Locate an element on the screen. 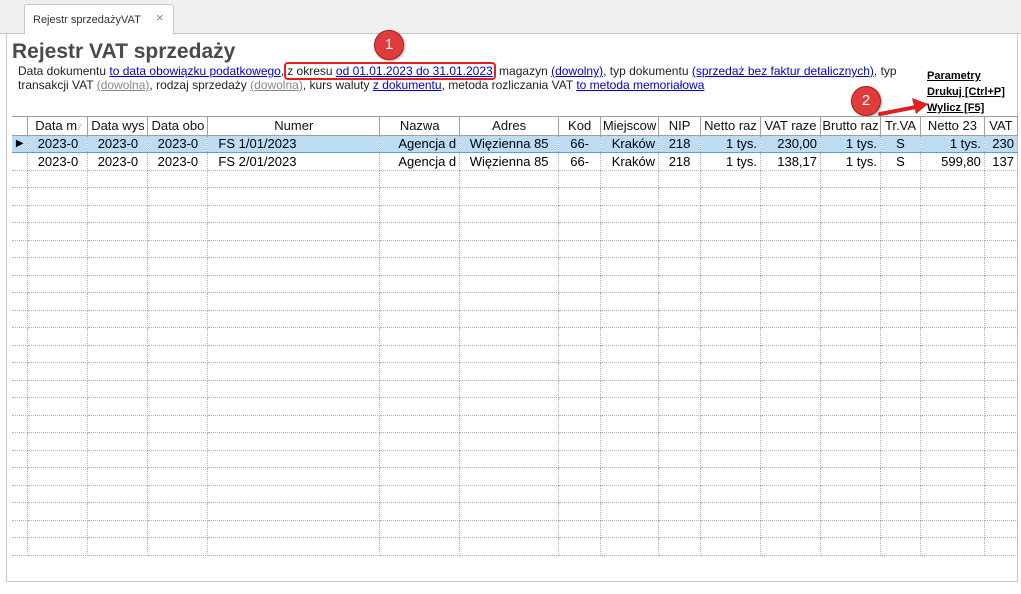 Image resolution: width=1021 pixels, height=594 pixels. column-header: Data obo is located at coordinates (178, 126).